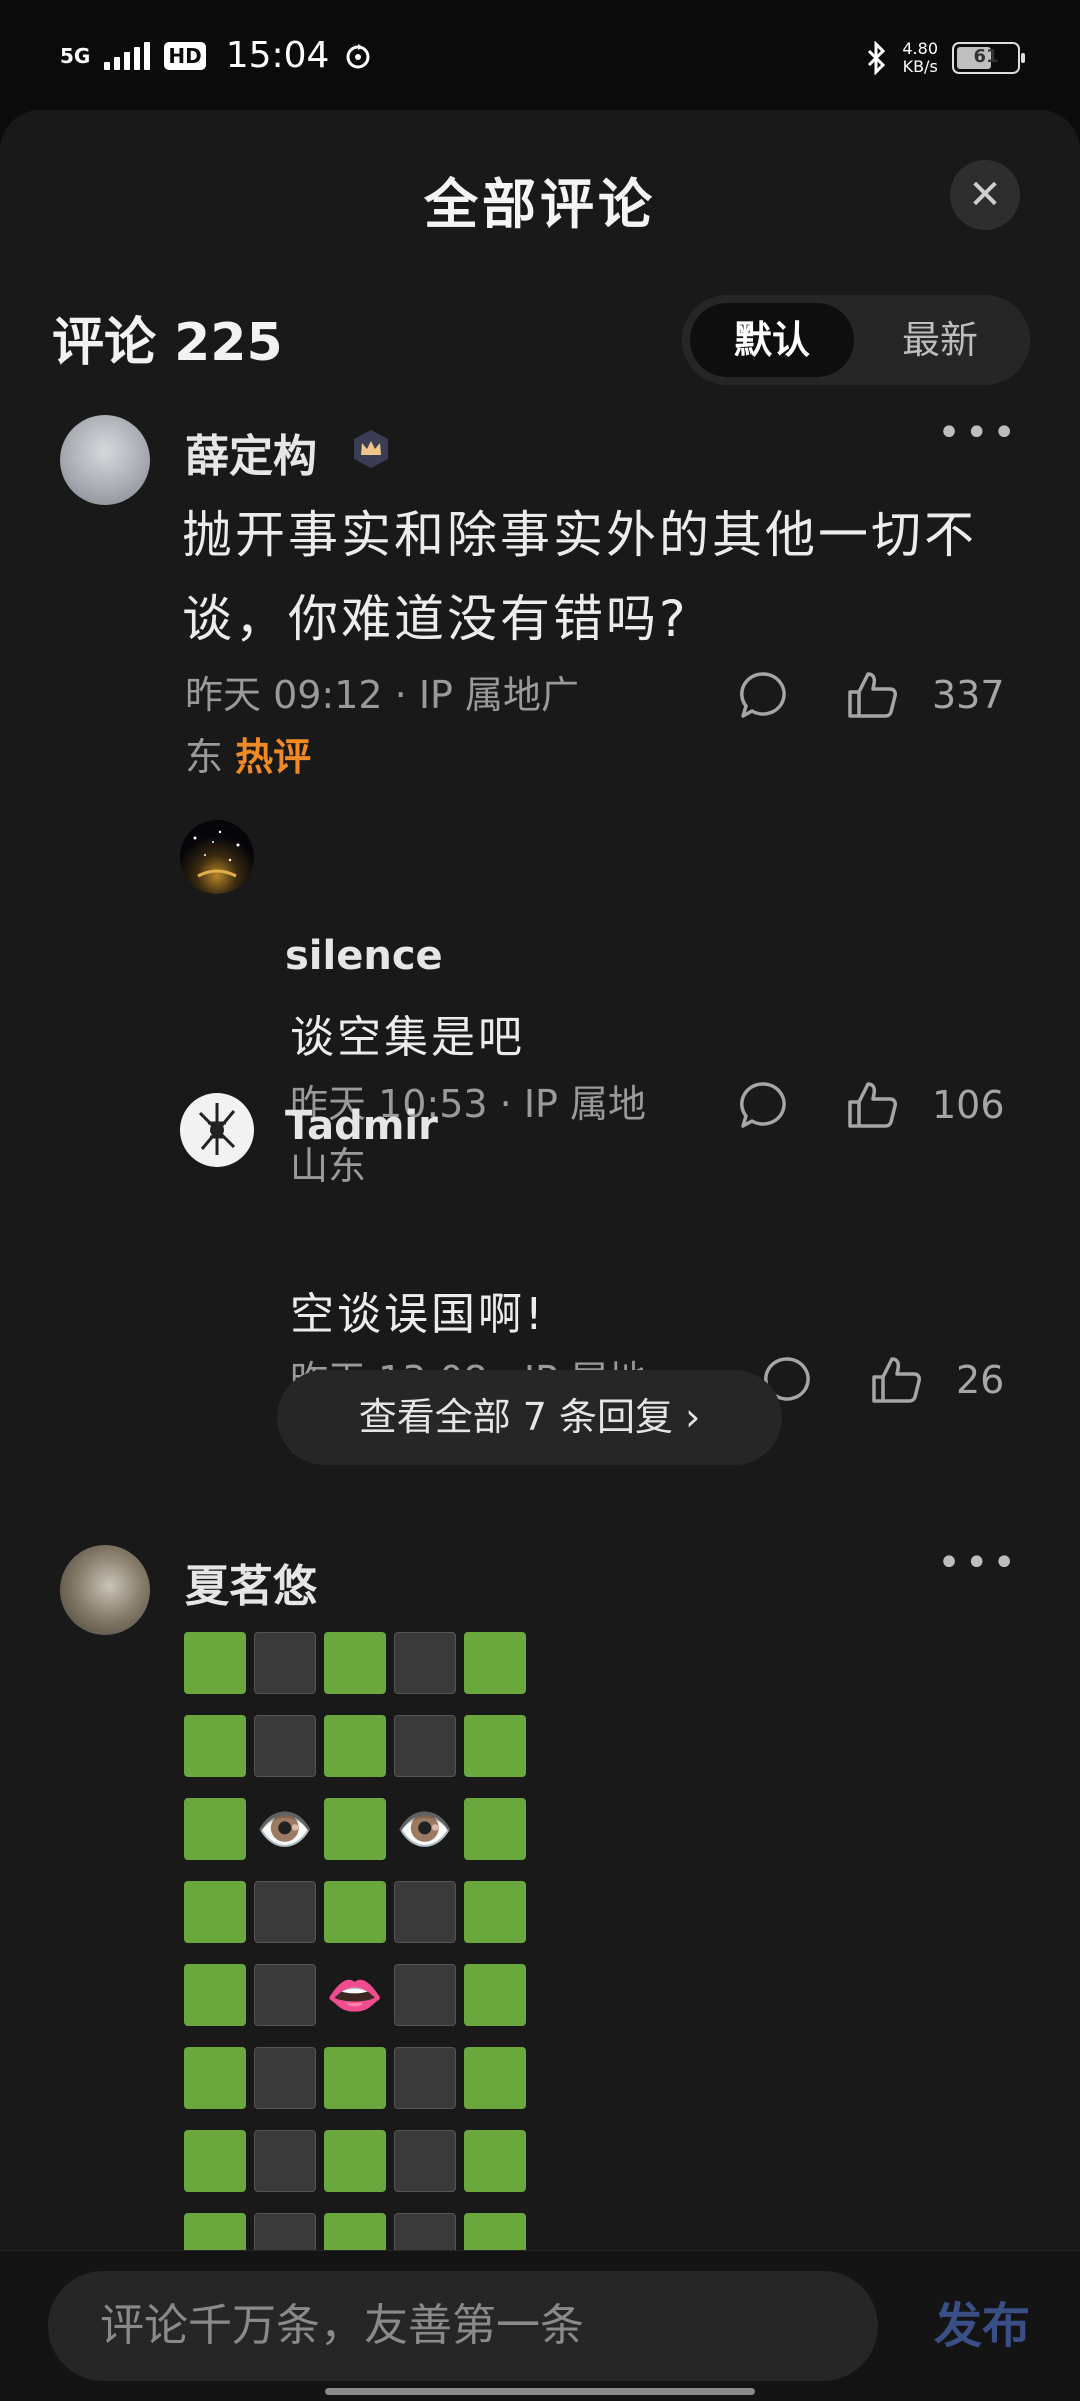 This screenshot has height=2401, width=1080. What do you see at coordinates (968, 1105) in the screenshot?
I see `like-count: 106` at bounding box center [968, 1105].